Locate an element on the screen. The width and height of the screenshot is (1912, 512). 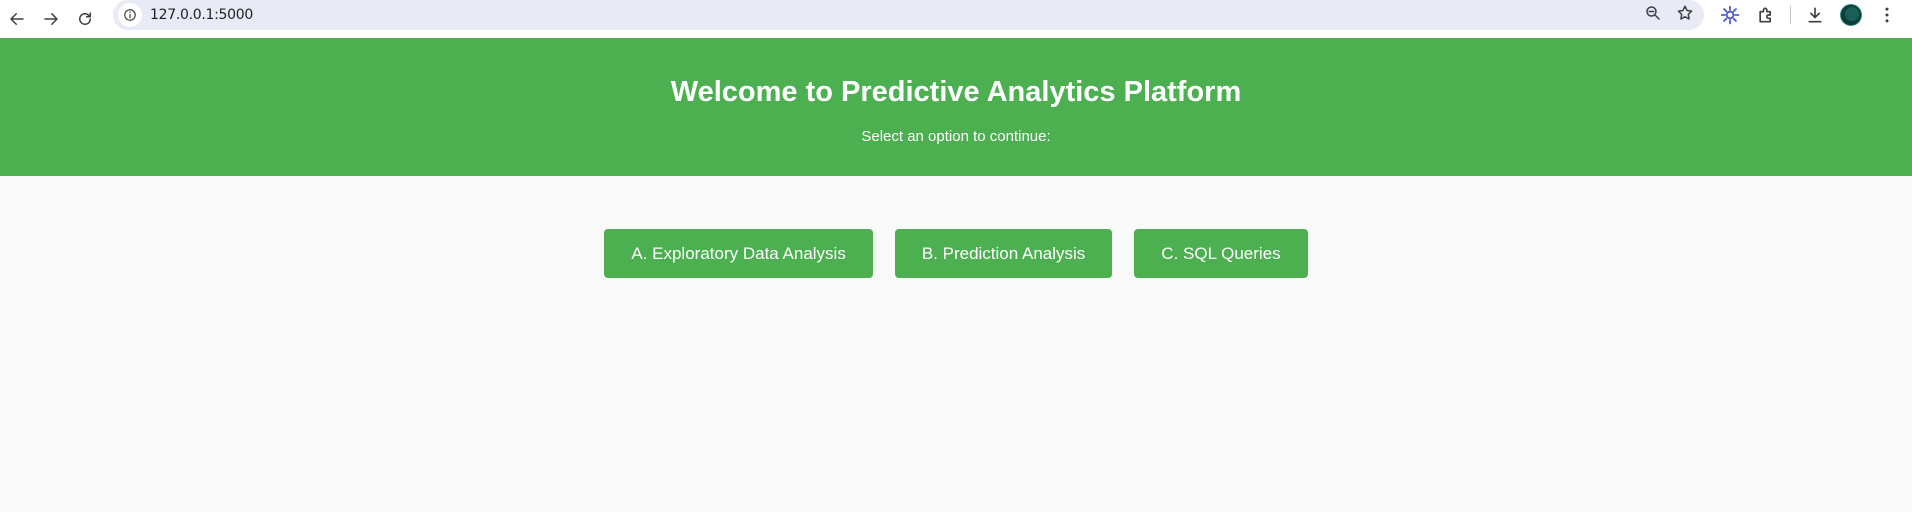
prediction-analysis-button: B. Prediction Analysis is located at coordinates (1003, 253).